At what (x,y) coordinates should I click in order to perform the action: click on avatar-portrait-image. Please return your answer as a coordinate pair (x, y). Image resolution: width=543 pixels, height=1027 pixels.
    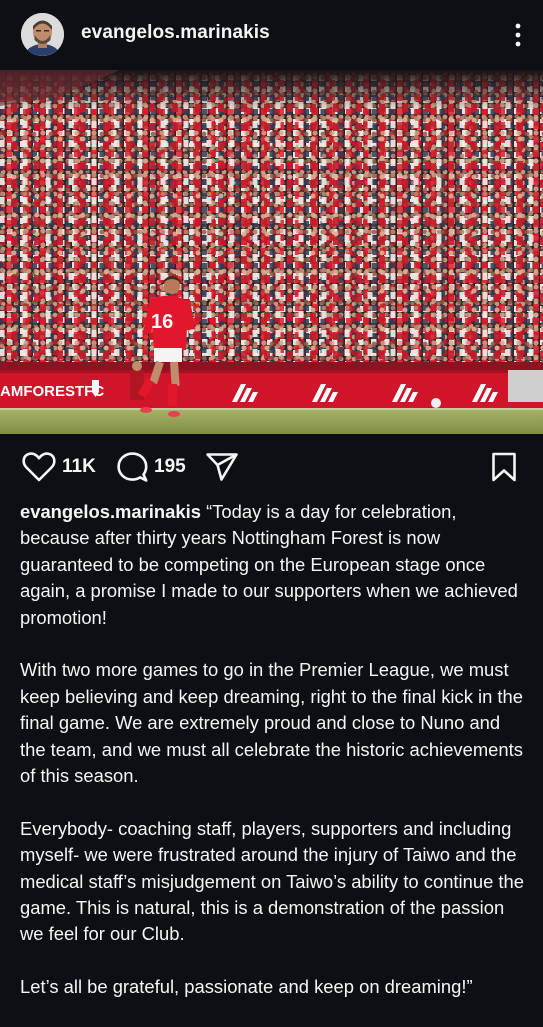
    Looking at the image, I should click on (42, 34).